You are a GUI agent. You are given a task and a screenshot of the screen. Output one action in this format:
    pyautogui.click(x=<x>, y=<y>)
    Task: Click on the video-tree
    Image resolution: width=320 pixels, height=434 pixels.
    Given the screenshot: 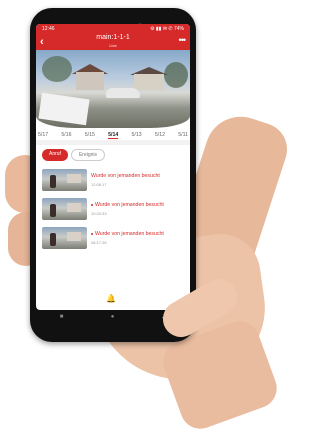 What is the action you would take?
    pyautogui.click(x=57, y=69)
    